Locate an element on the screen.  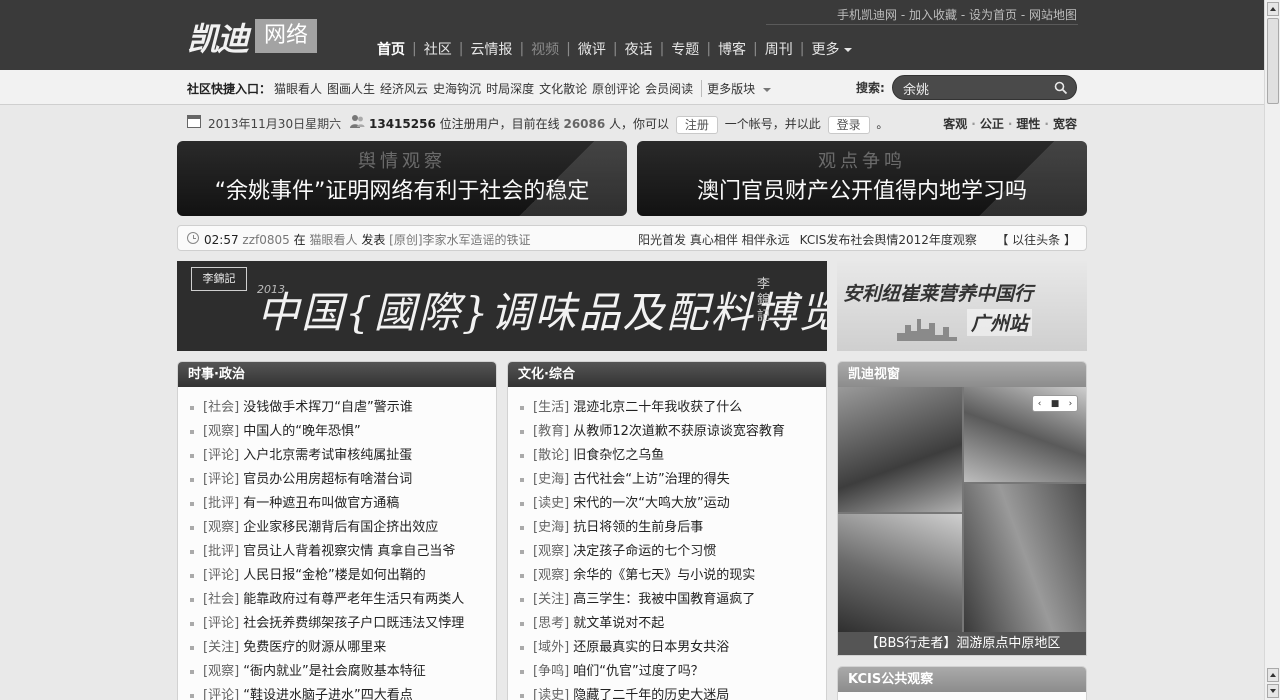
nav-microcomment: 微评 is located at coordinates (592, 49).